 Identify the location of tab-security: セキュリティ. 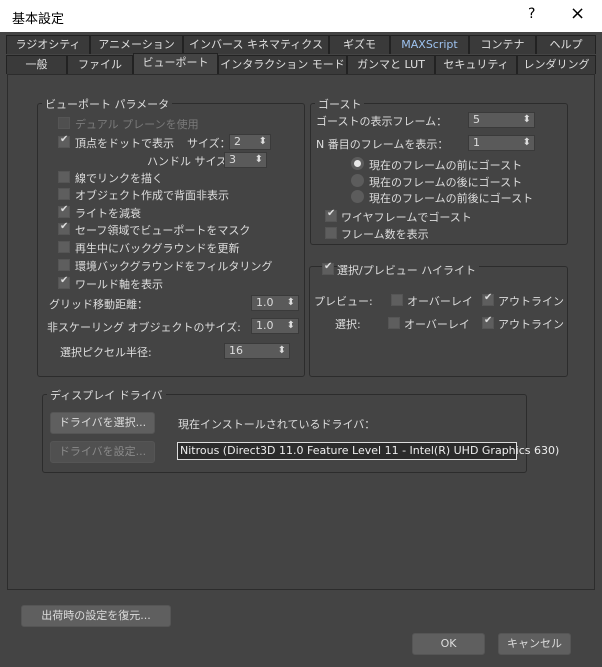
(476, 64).